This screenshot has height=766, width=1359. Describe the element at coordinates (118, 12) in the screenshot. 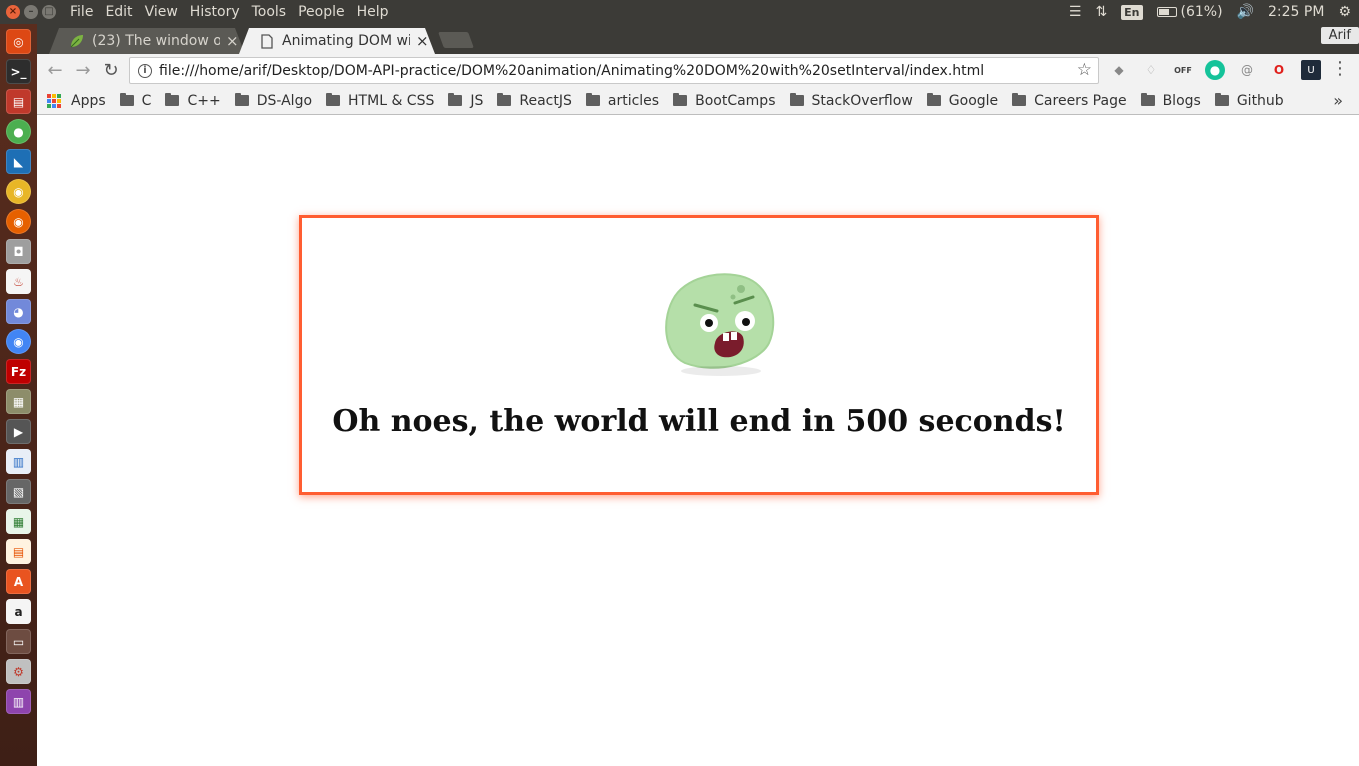

I see `menu-edit: Edit` at that location.